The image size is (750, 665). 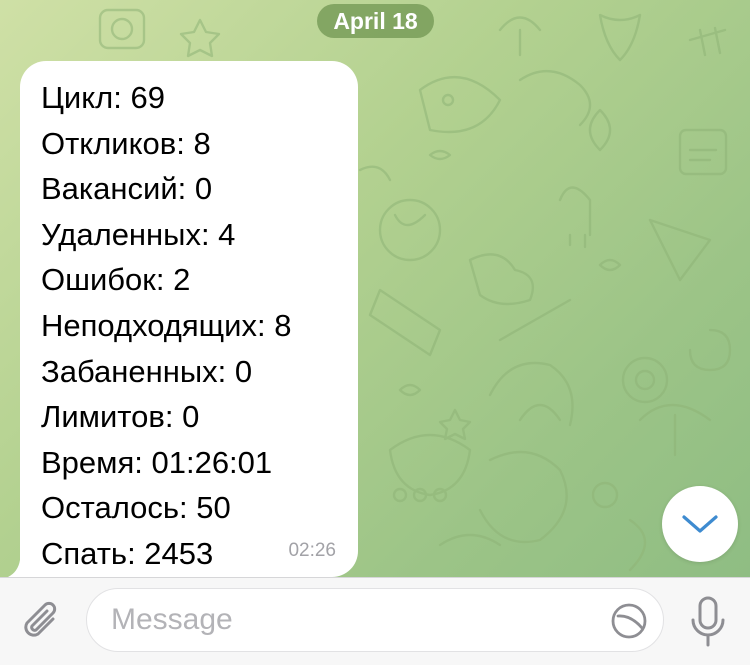 I want to click on chevron-down-icon, so click(x=700, y=524).